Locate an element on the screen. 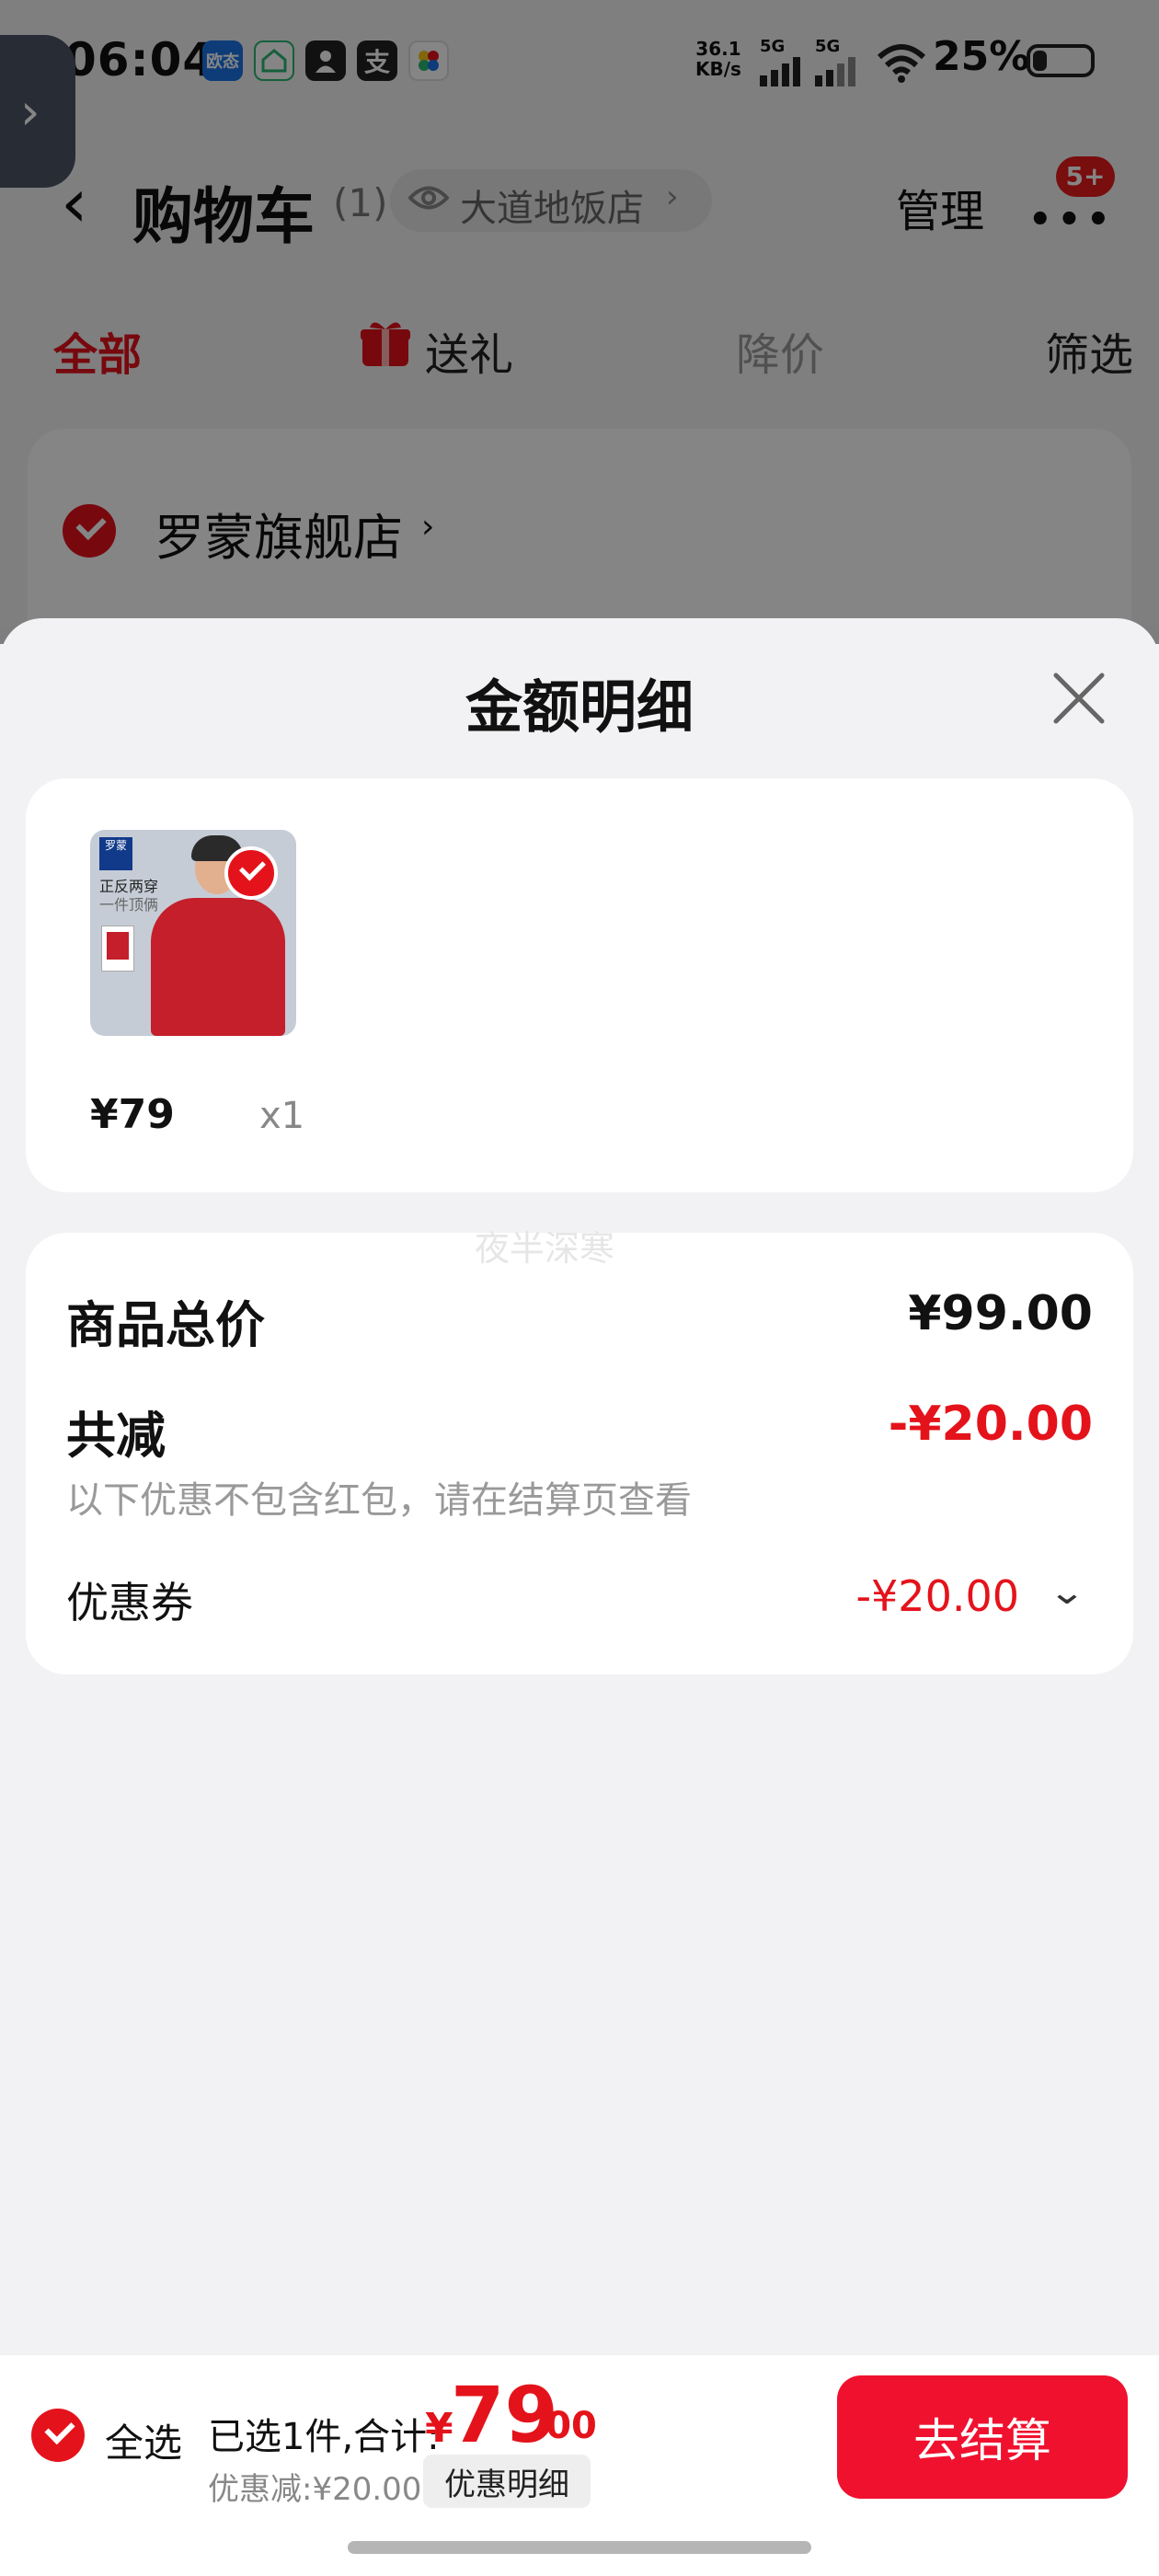  chevron-down-icon: ⌄ is located at coordinates (1066, 1591).